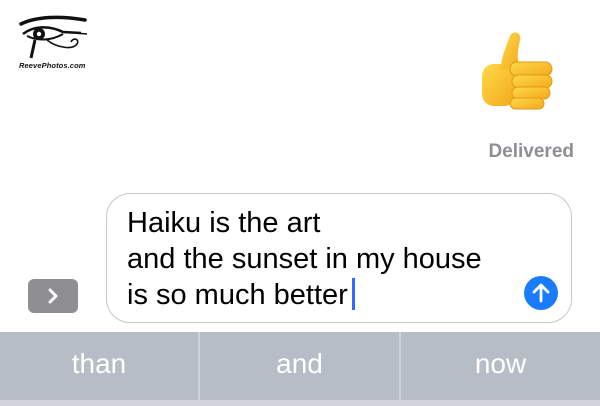 This screenshot has width=600, height=406. I want to click on message-line-2: and the sunset in my house, so click(304, 259).